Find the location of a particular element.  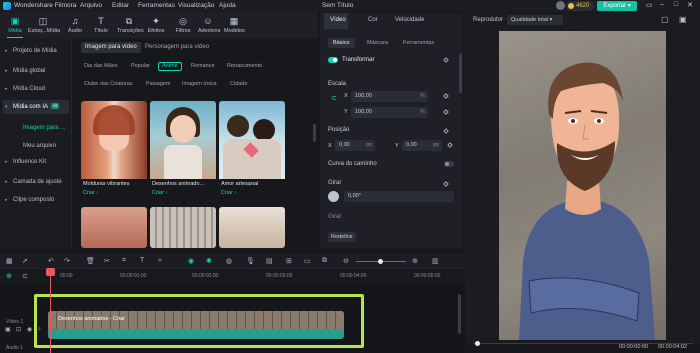

tab-character-to-video: Personagem para vídeo is located at coordinates (177, 47).